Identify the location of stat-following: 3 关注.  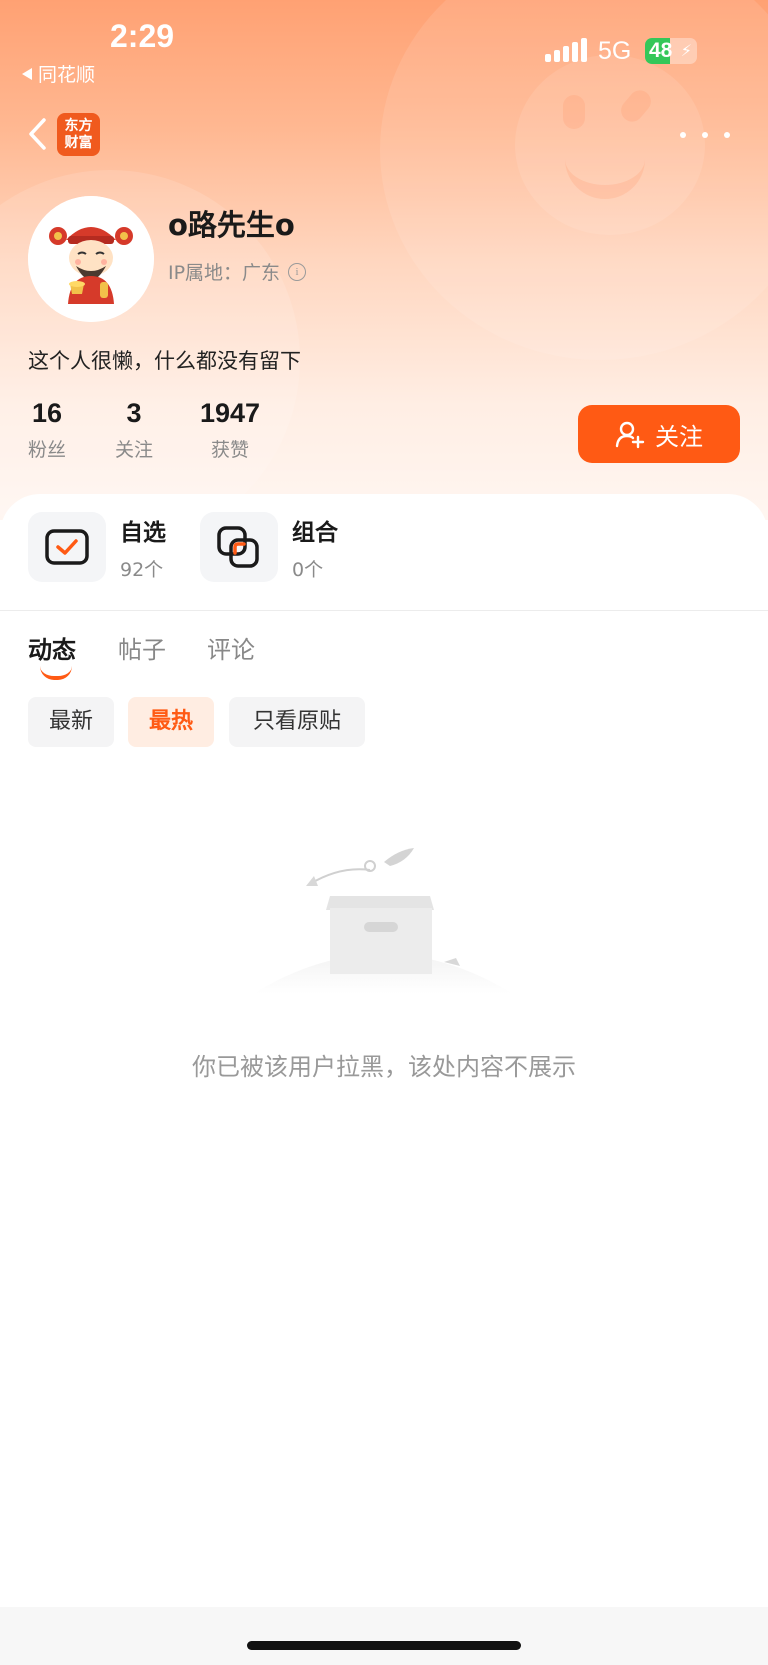
(134, 430).